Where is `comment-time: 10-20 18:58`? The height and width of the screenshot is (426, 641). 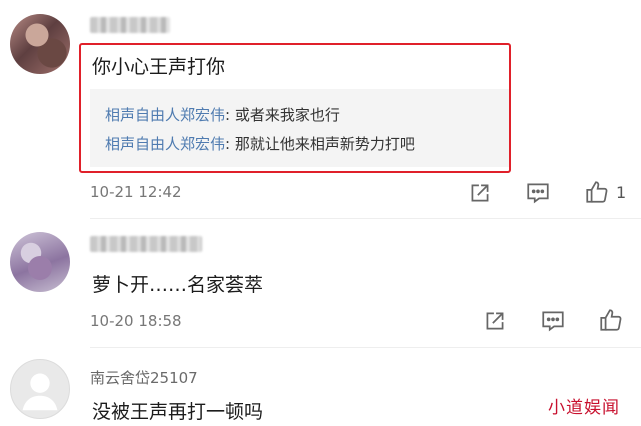
comment-time: 10-20 18:58 is located at coordinates (136, 321).